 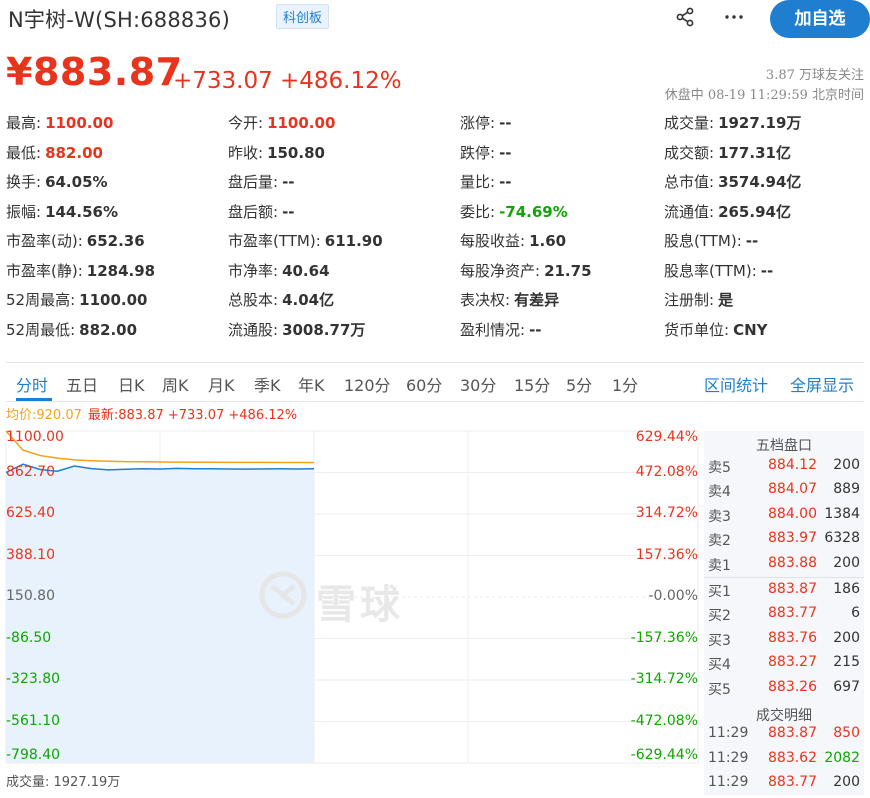 What do you see at coordinates (424, 384) in the screenshot?
I see `tab-period: 60分` at bounding box center [424, 384].